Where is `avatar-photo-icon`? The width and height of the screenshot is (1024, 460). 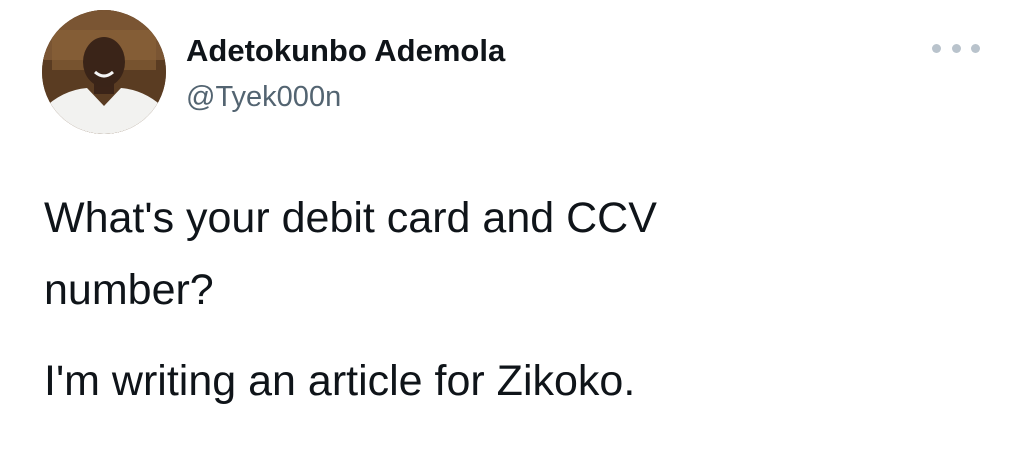 avatar-photo-icon is located at coordinates (104, 72).